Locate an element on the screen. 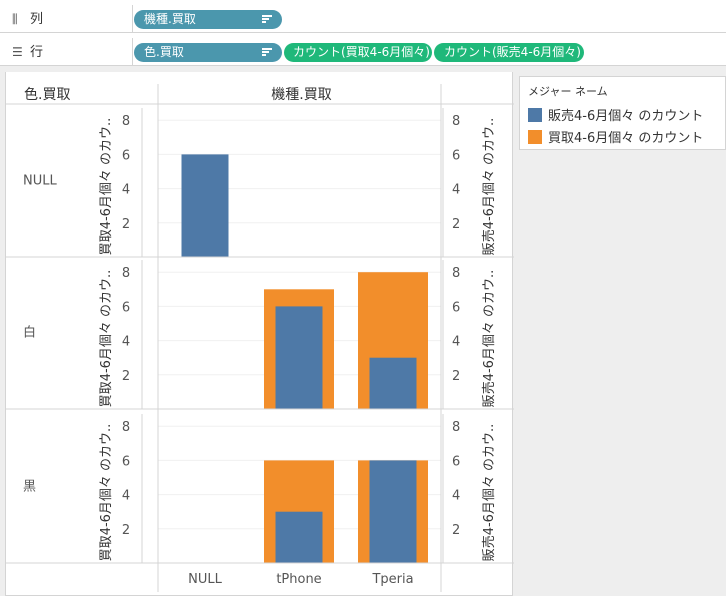  legend-item-sales: 販売4-6月個々 のカウント is located at coordinates (615, 117).